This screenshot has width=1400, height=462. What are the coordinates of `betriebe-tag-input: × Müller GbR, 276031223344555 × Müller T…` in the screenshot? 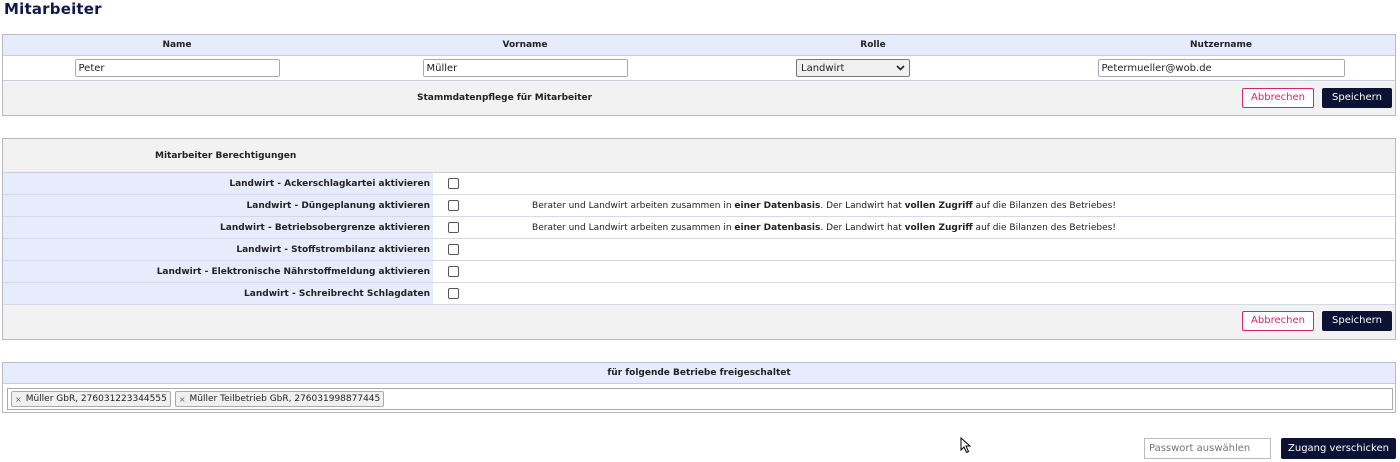 It's located at (700, 399).